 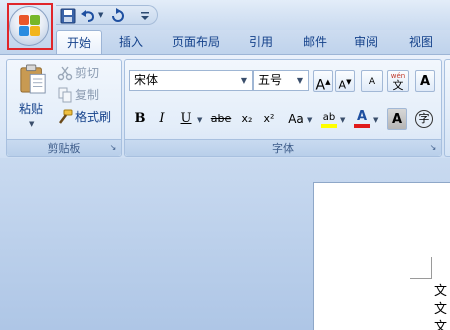 What do you see at coordinates (79, 42) in the screenshot?
I see `tab-home: 开始` at bounding box center [79, 42].